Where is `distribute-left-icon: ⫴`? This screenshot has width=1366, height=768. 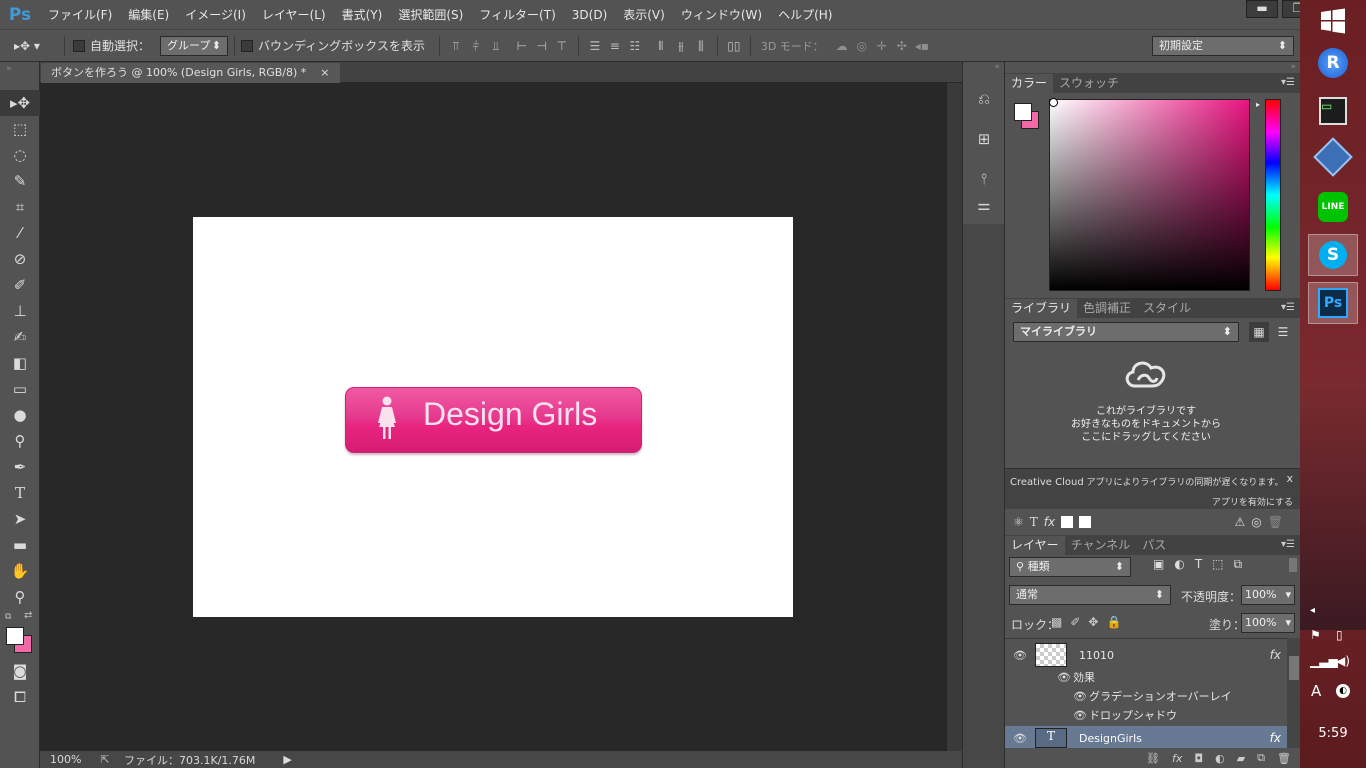
distribute-left-icon: ⫴ is located at coordinates (661, 46).